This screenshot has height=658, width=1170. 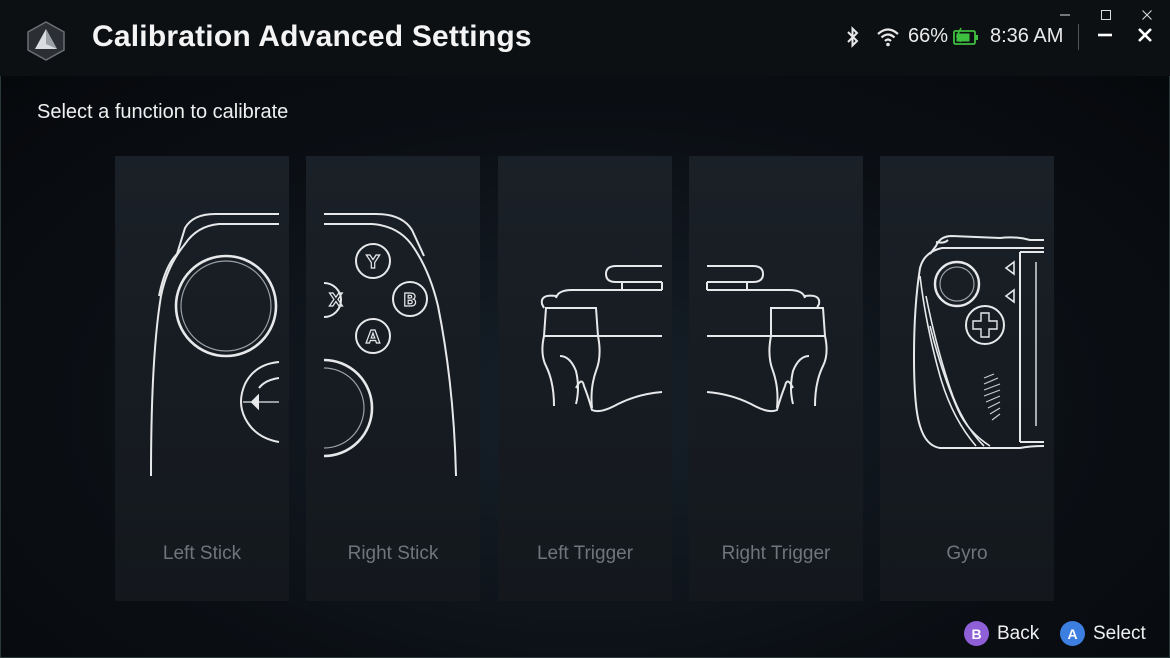 What do you see at coordinates (853, 37) in the screenshot?
I see `bluetooth-icon` at bounding box center [853, 37].